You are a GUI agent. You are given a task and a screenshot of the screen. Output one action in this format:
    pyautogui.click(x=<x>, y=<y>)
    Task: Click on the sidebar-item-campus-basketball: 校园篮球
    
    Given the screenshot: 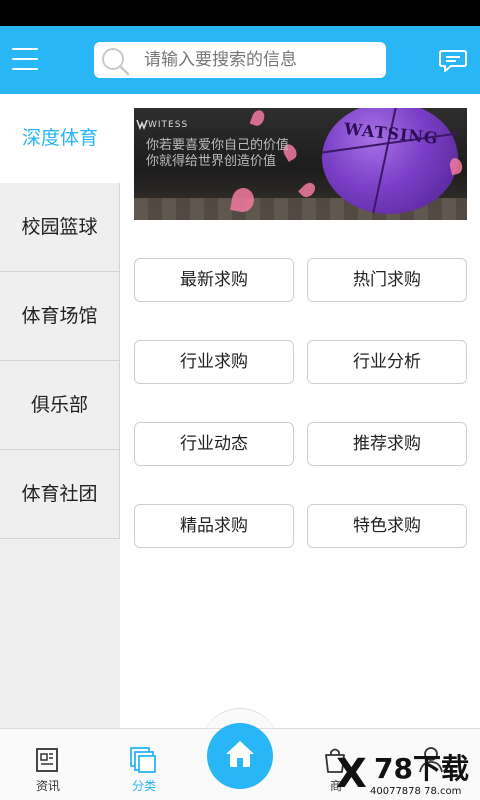 What is the action you would take?
    pyautogui.click(x=60, y=227)
    